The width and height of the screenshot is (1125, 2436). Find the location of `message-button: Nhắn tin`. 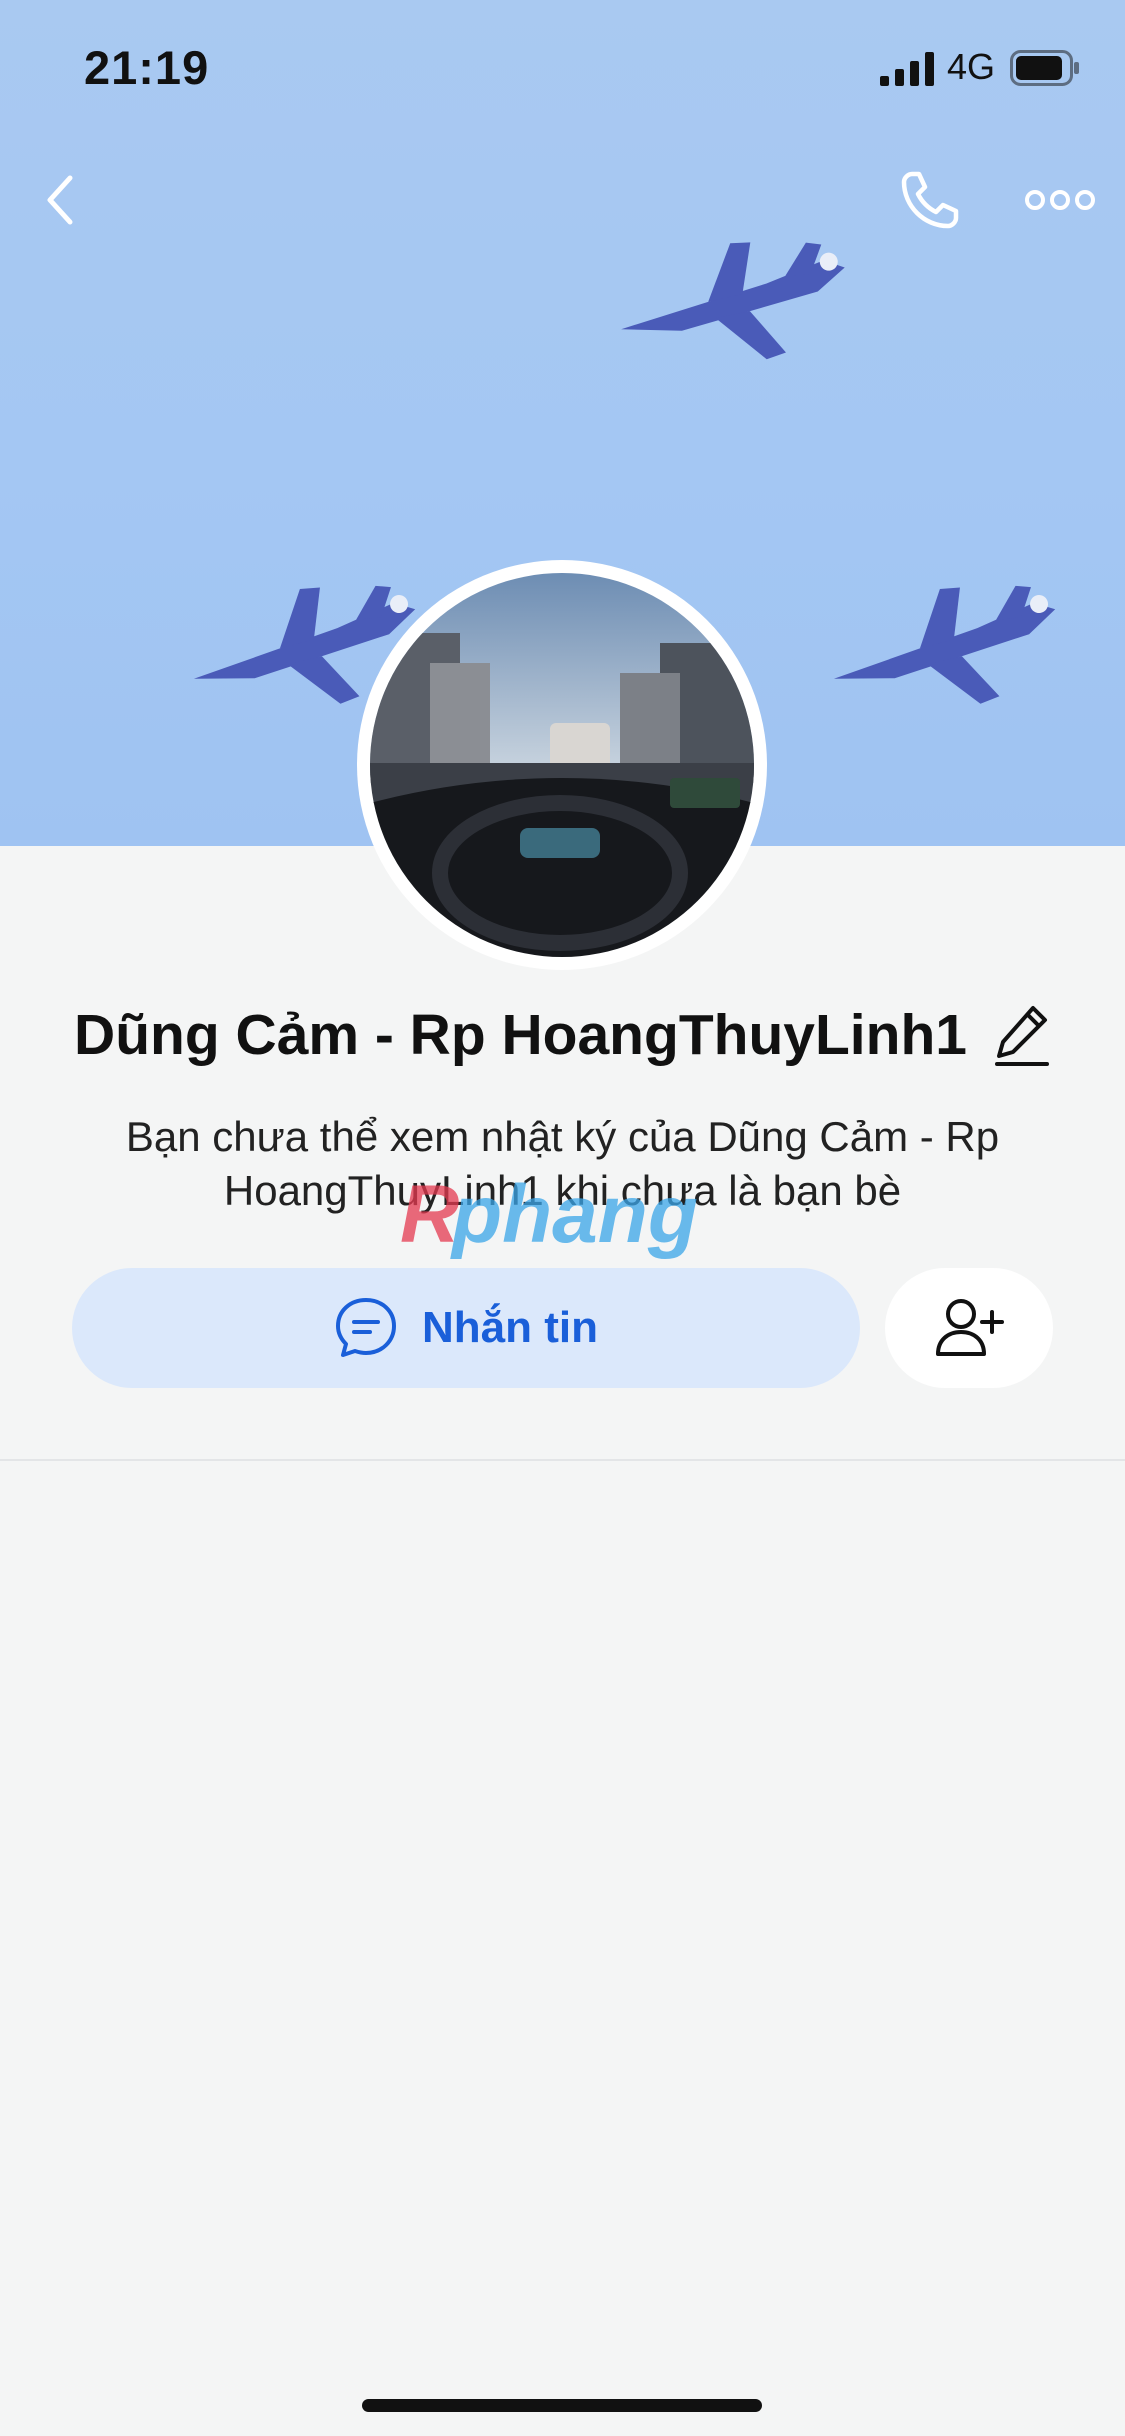

message-button: Nhắn tin is located at coordinates (466, 1328).